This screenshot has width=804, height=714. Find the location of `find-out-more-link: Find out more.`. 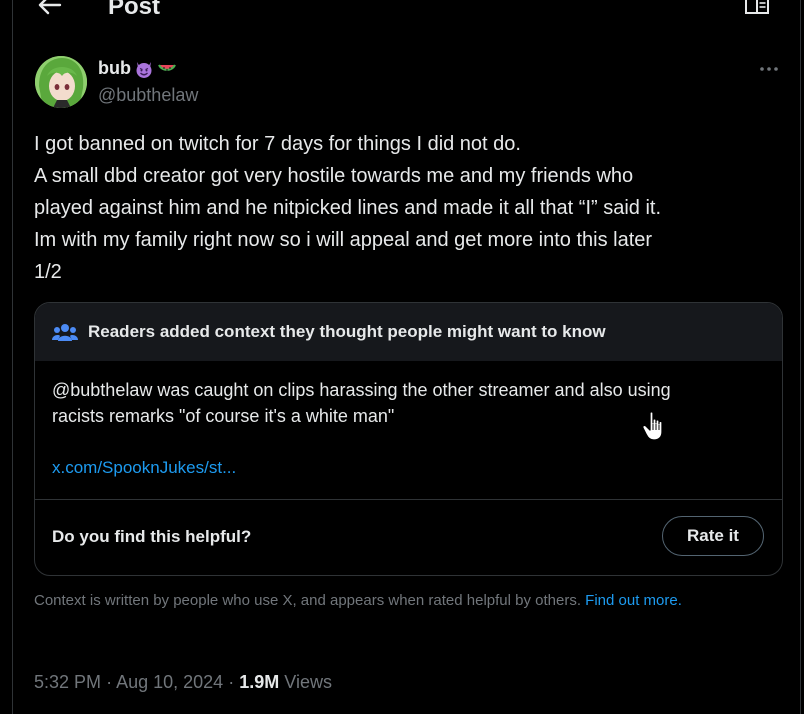

find-out-more-link: Find out more. is located at coordinates (633, 600).